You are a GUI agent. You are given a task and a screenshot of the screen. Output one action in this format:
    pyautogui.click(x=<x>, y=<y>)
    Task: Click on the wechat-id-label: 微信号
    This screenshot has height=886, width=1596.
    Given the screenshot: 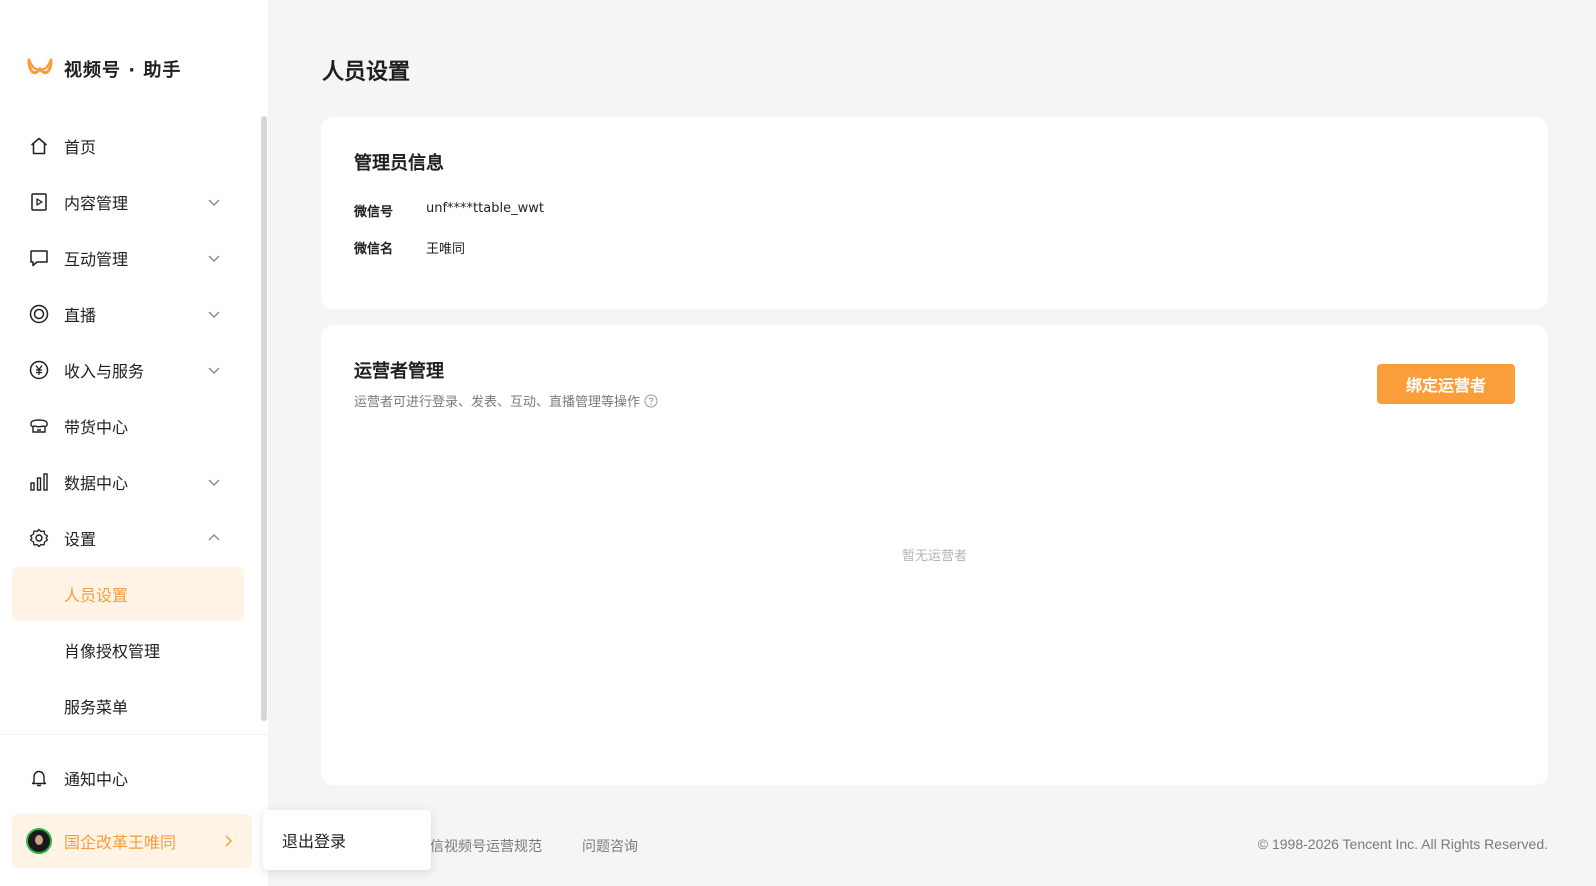 What is the action you would take?
    pyautogui.click(x=374, y=212)
    